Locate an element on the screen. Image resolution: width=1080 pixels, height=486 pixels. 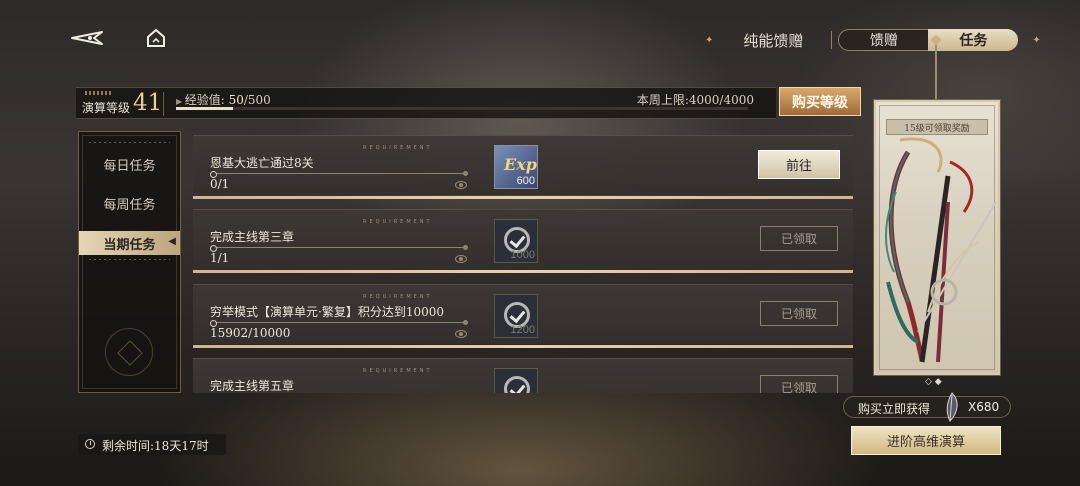
reward-item: Exp 600 is located at coordinates (516, 167).